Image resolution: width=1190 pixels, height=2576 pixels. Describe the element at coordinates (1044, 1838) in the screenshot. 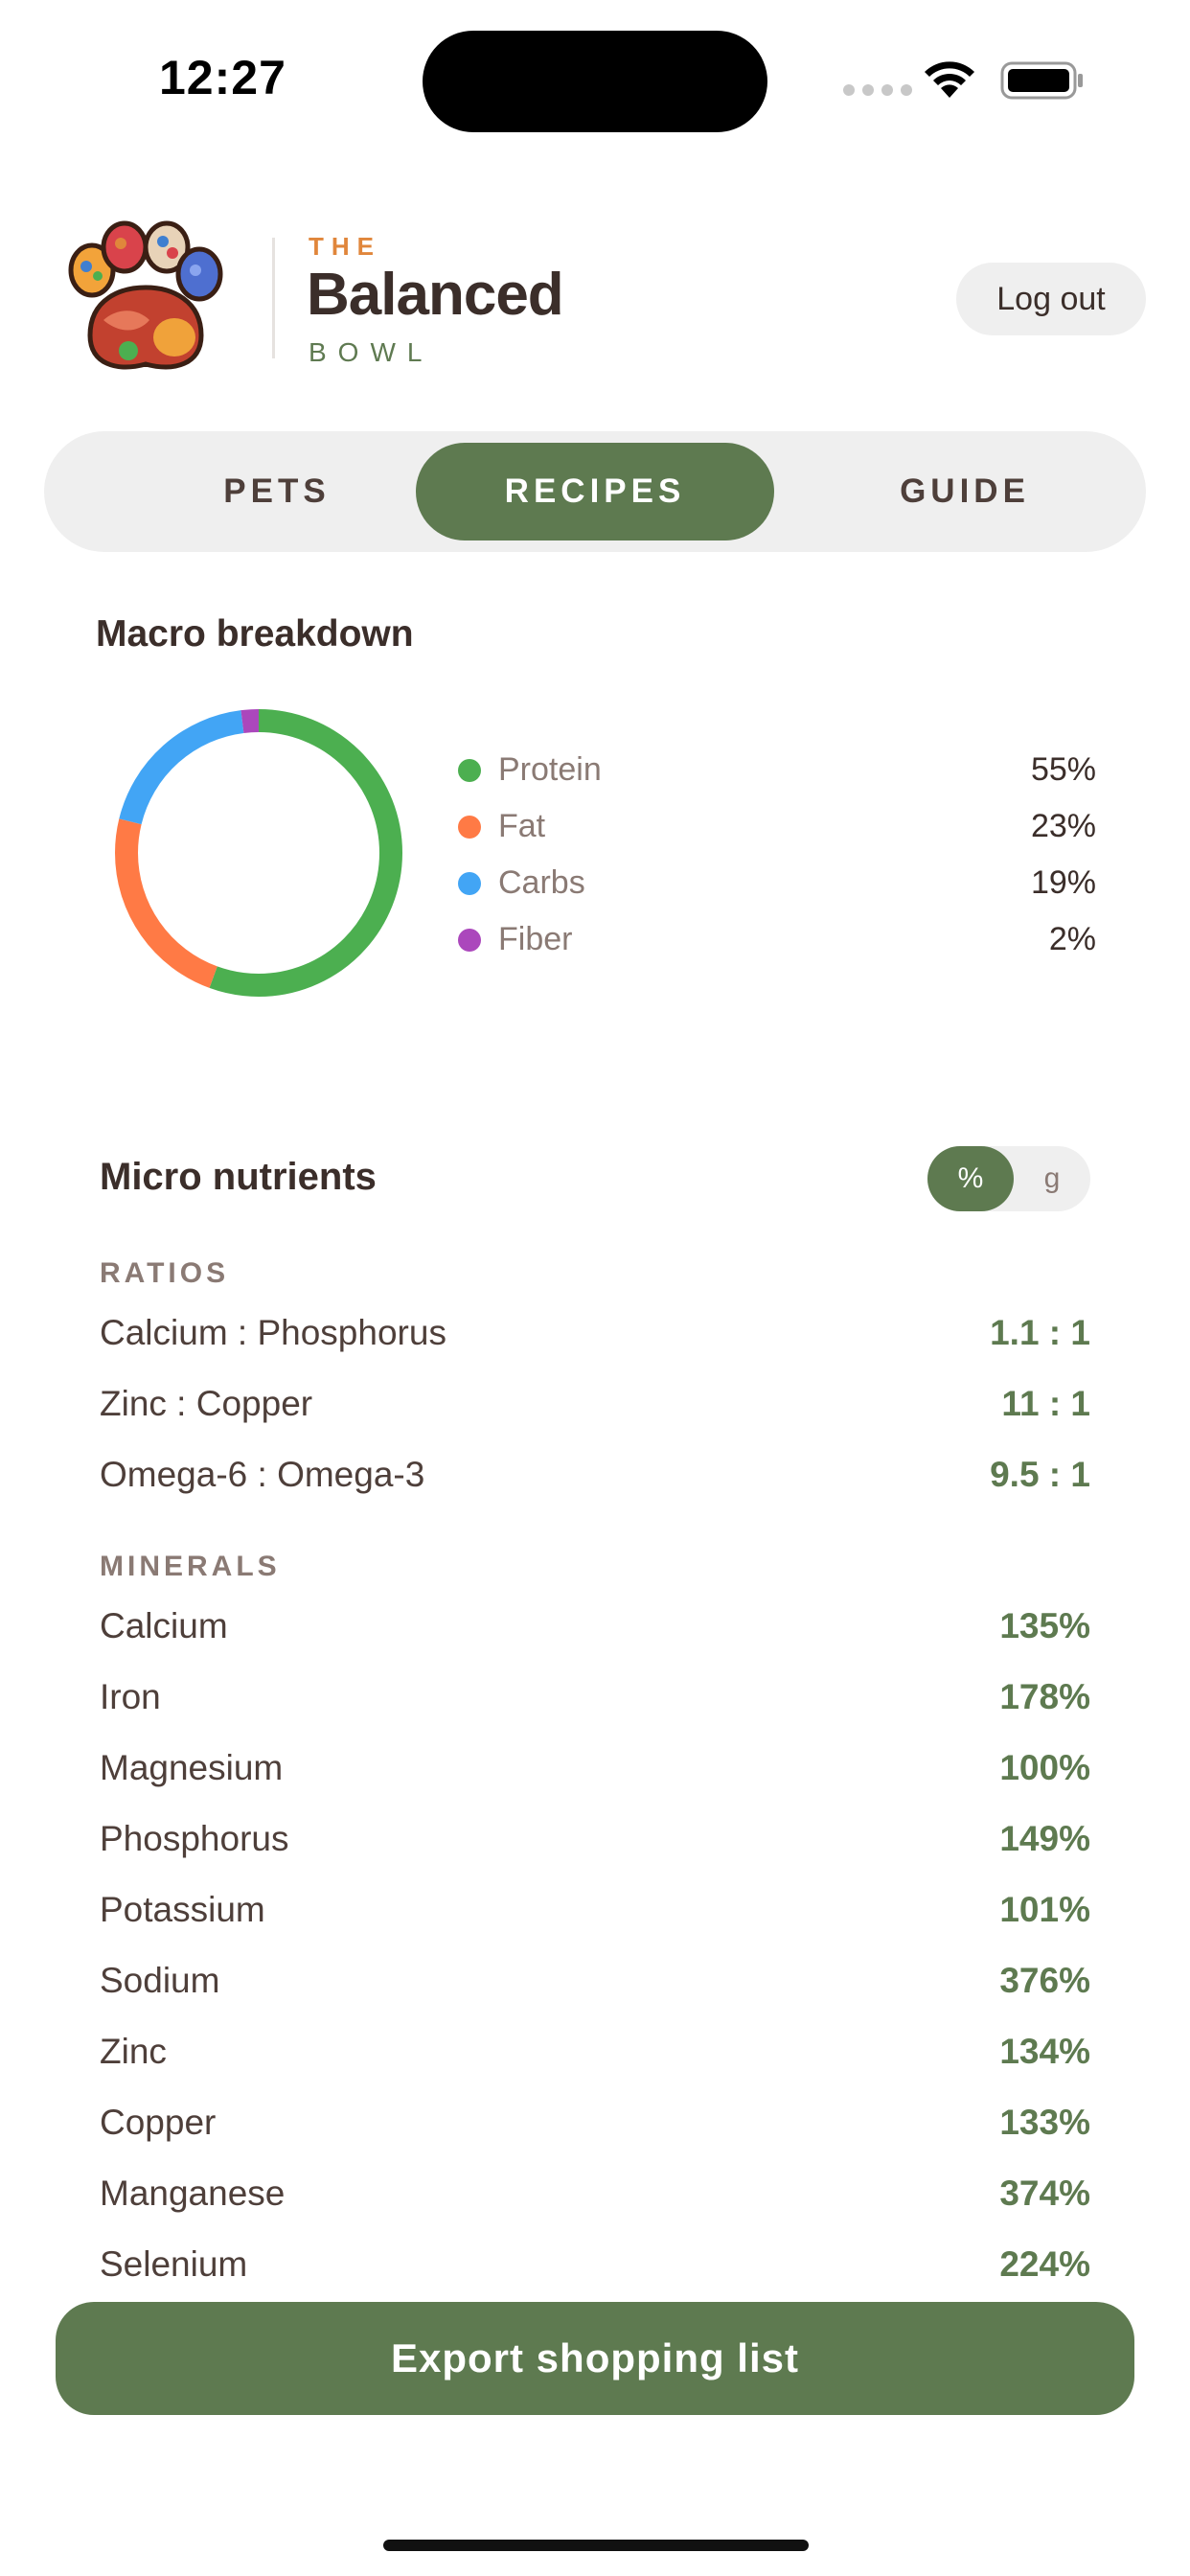

I see `mineral-value: 149%` at that location.